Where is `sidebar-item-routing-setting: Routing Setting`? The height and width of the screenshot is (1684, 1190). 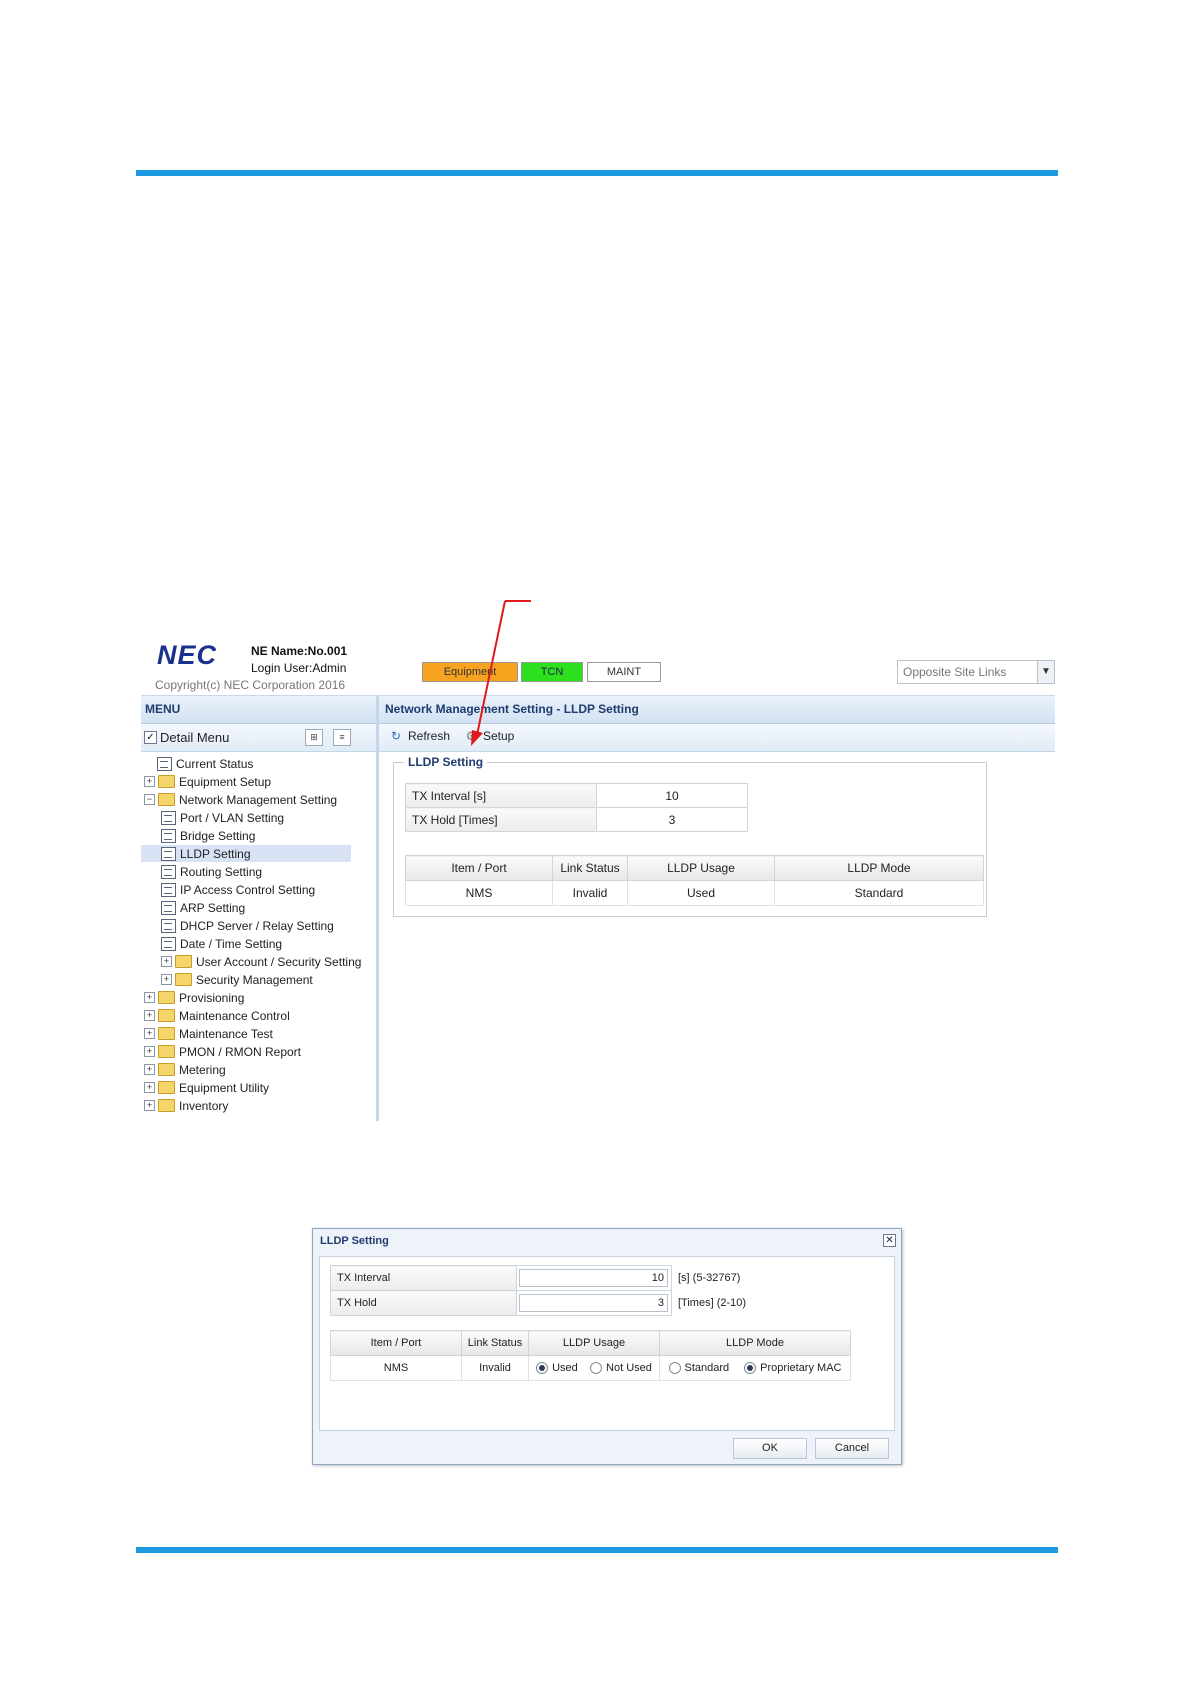
sidebar-item-routing-setting: Routing Setting is located at coordinates (211, 871).